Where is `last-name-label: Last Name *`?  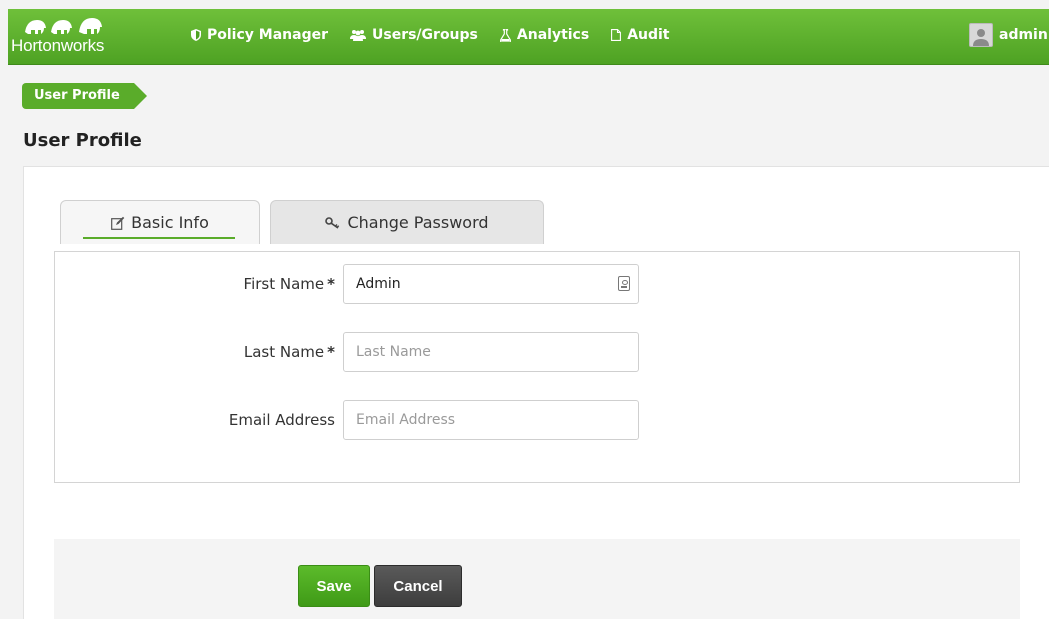 last-name-label: Last Name * is located at coordinates (289, 352).